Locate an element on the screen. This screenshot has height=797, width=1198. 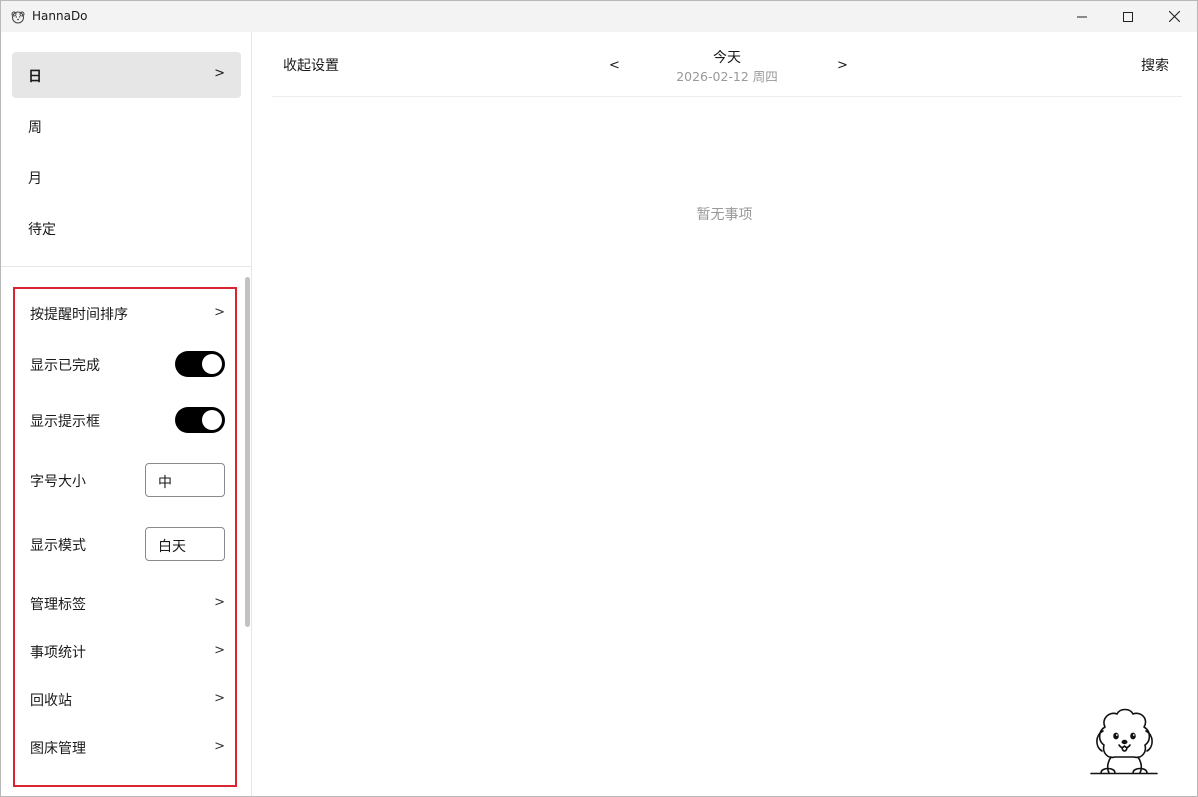
minimize-icon is located at coordinates (1082, 16).